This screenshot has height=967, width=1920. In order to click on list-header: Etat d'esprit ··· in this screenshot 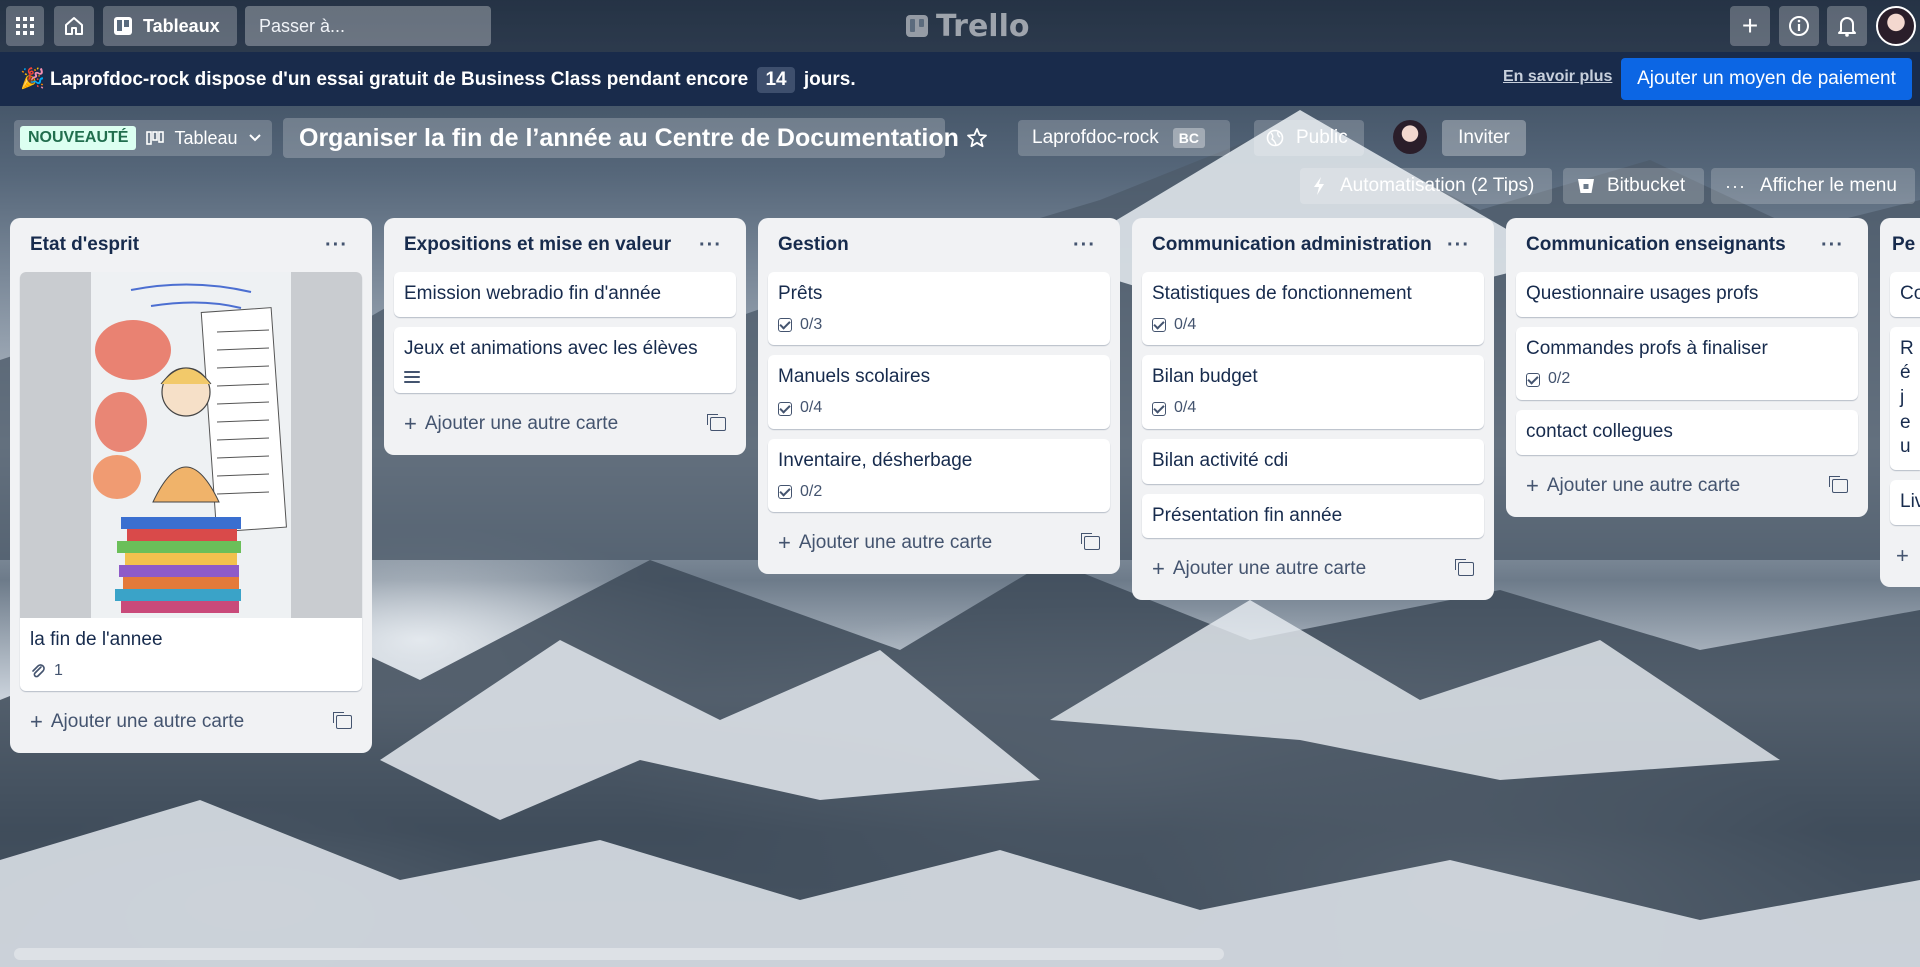, I will do `click(191, 245)`.